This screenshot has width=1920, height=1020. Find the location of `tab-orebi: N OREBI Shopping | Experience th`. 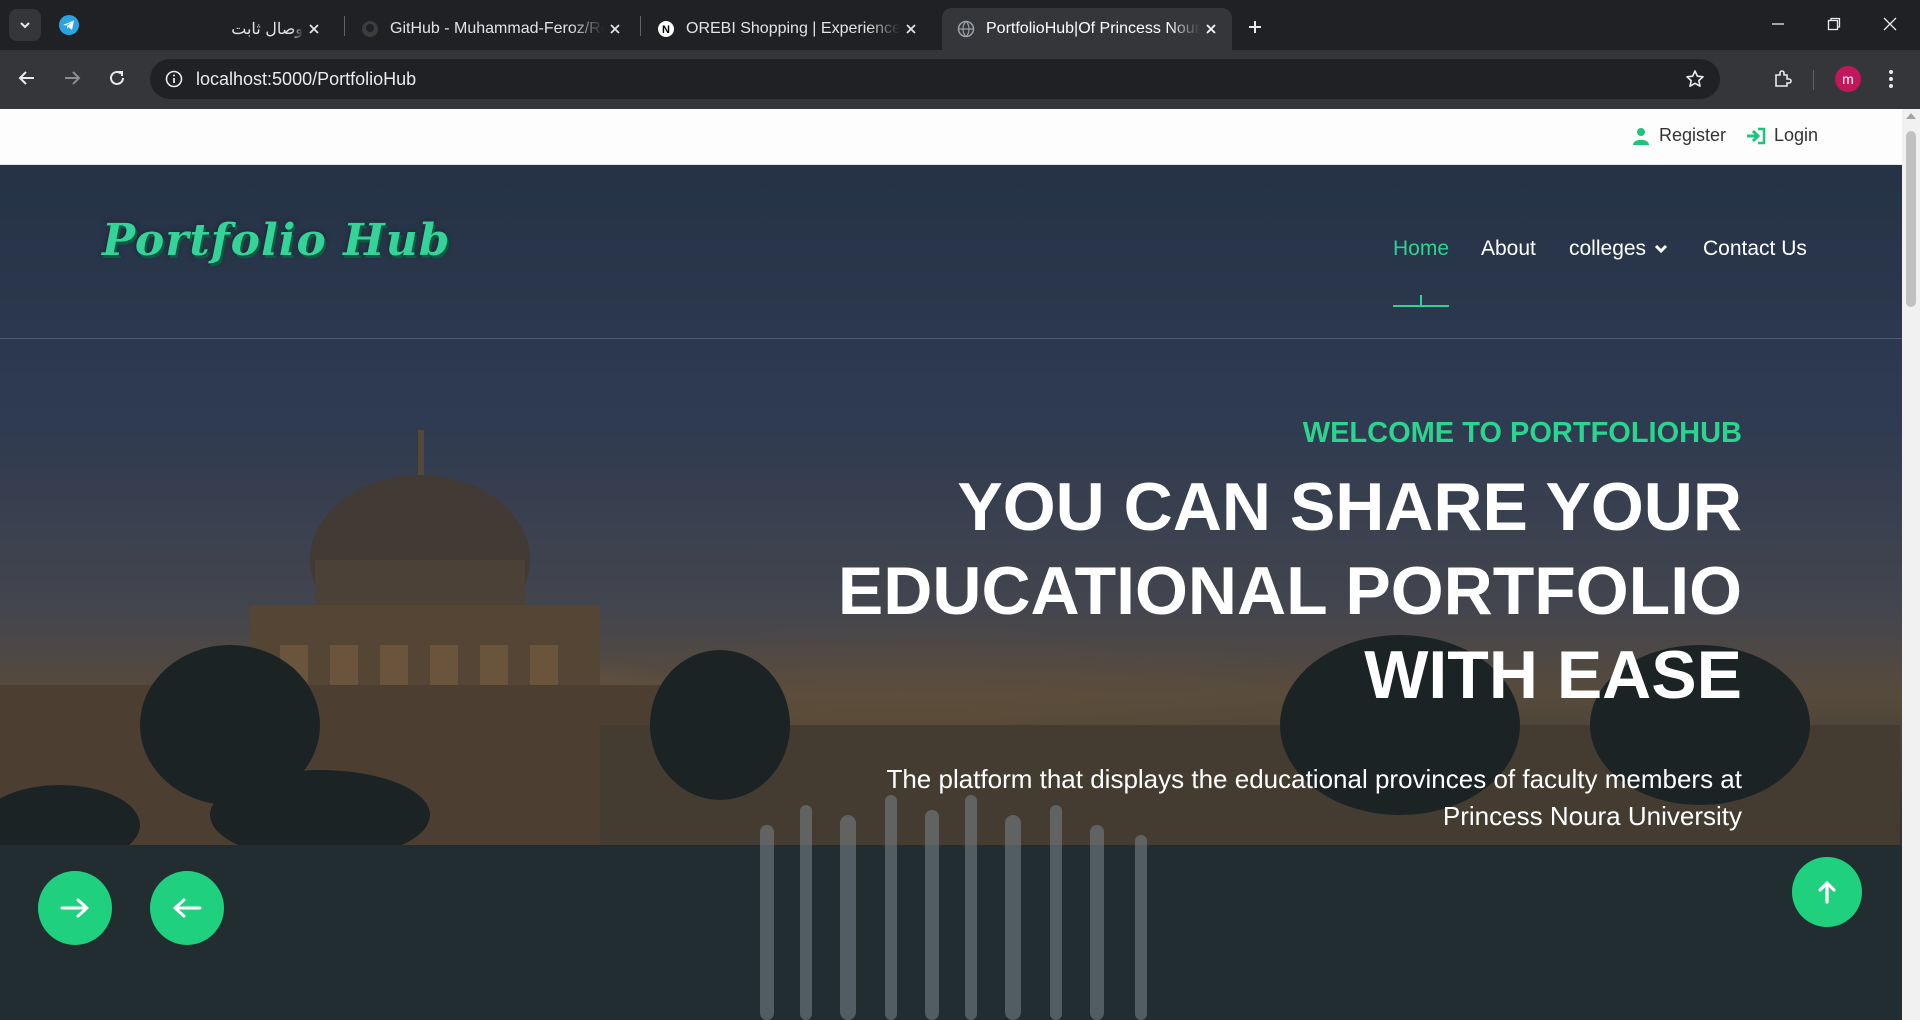

tab-orebi: N OREBI Shopping | Experience th is located at coordinates (787, 29).